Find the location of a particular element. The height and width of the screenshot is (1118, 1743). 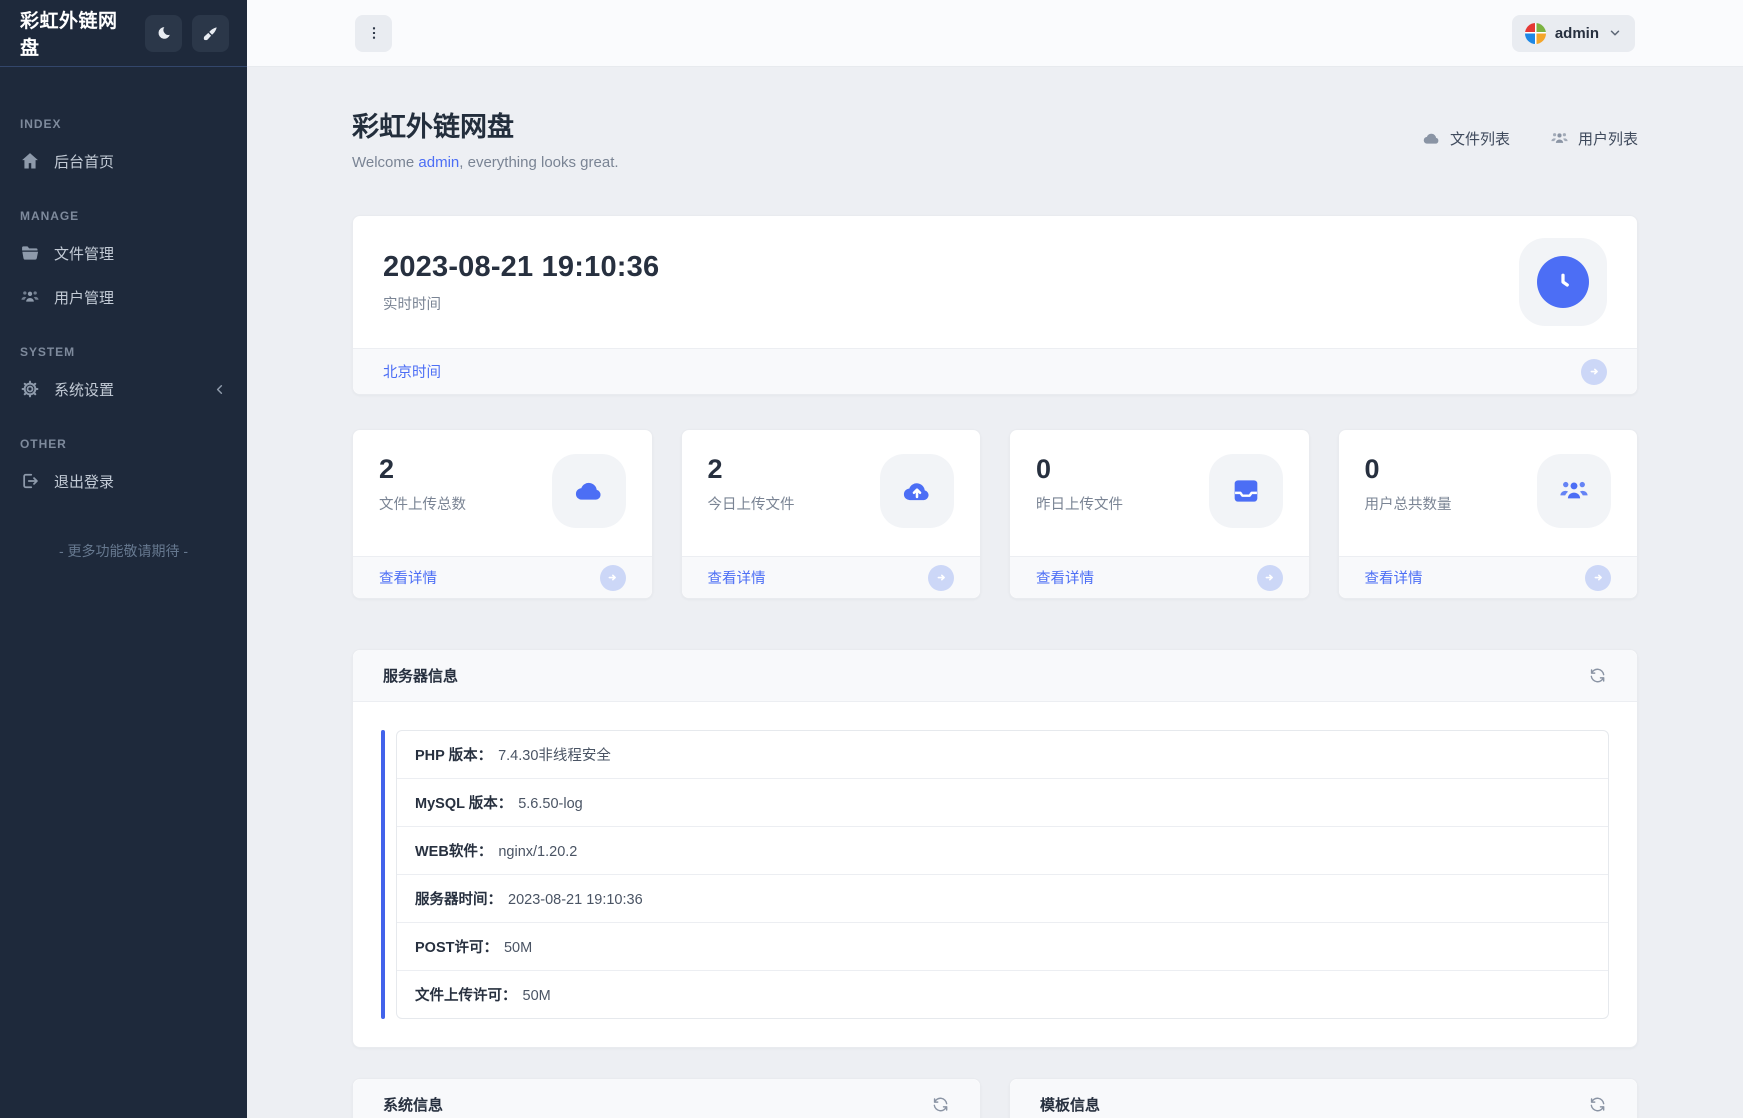

nav-section-other: OTHER is located at coordinates (43, 444).